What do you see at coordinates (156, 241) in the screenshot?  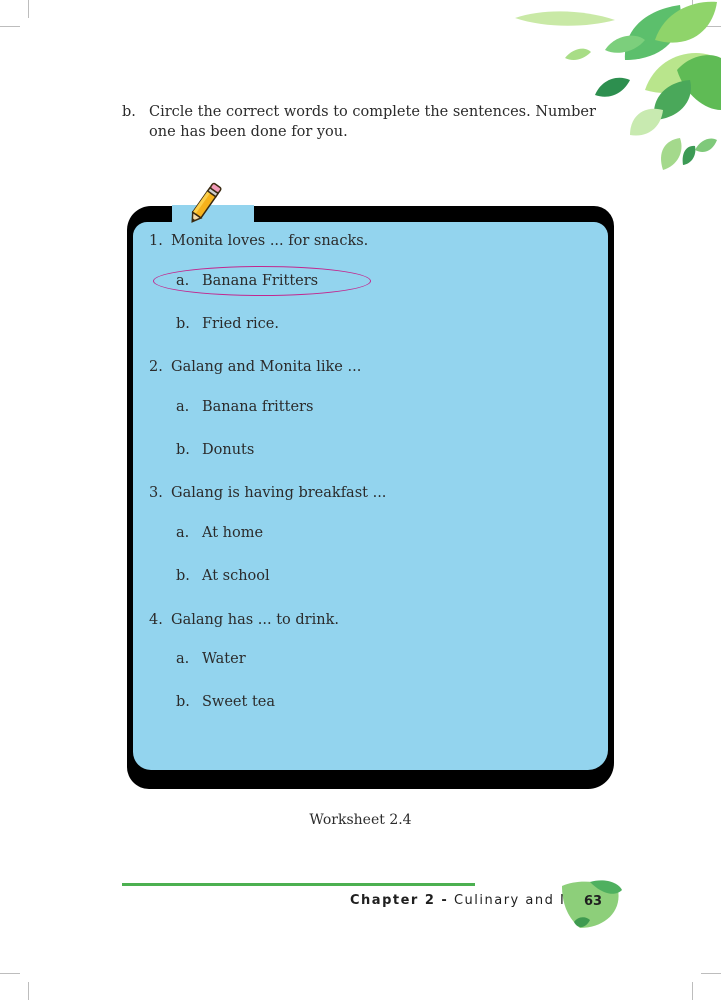 I see `question-number: 1.` at bounding box center [156, 241].